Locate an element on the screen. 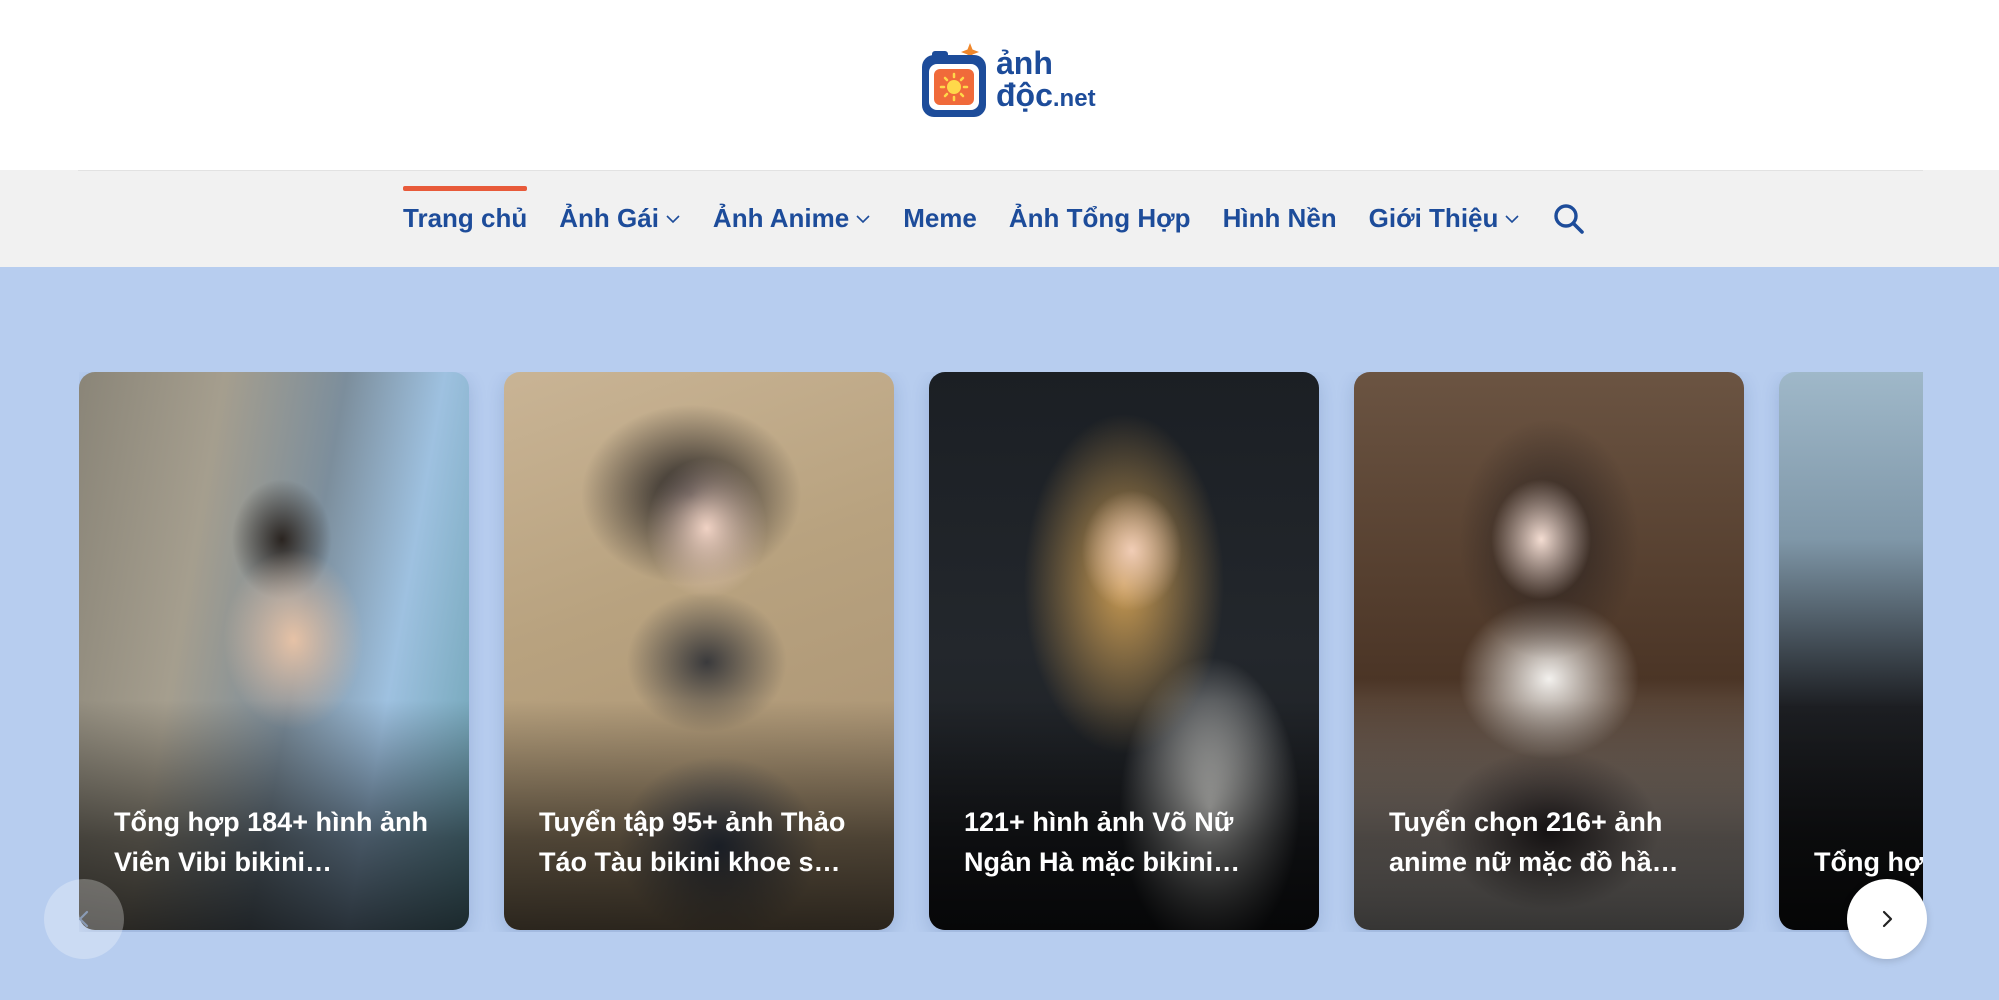 This screenshot has width=1999, height=1000. logo-name: độc is located at coordinates (1024, 95).